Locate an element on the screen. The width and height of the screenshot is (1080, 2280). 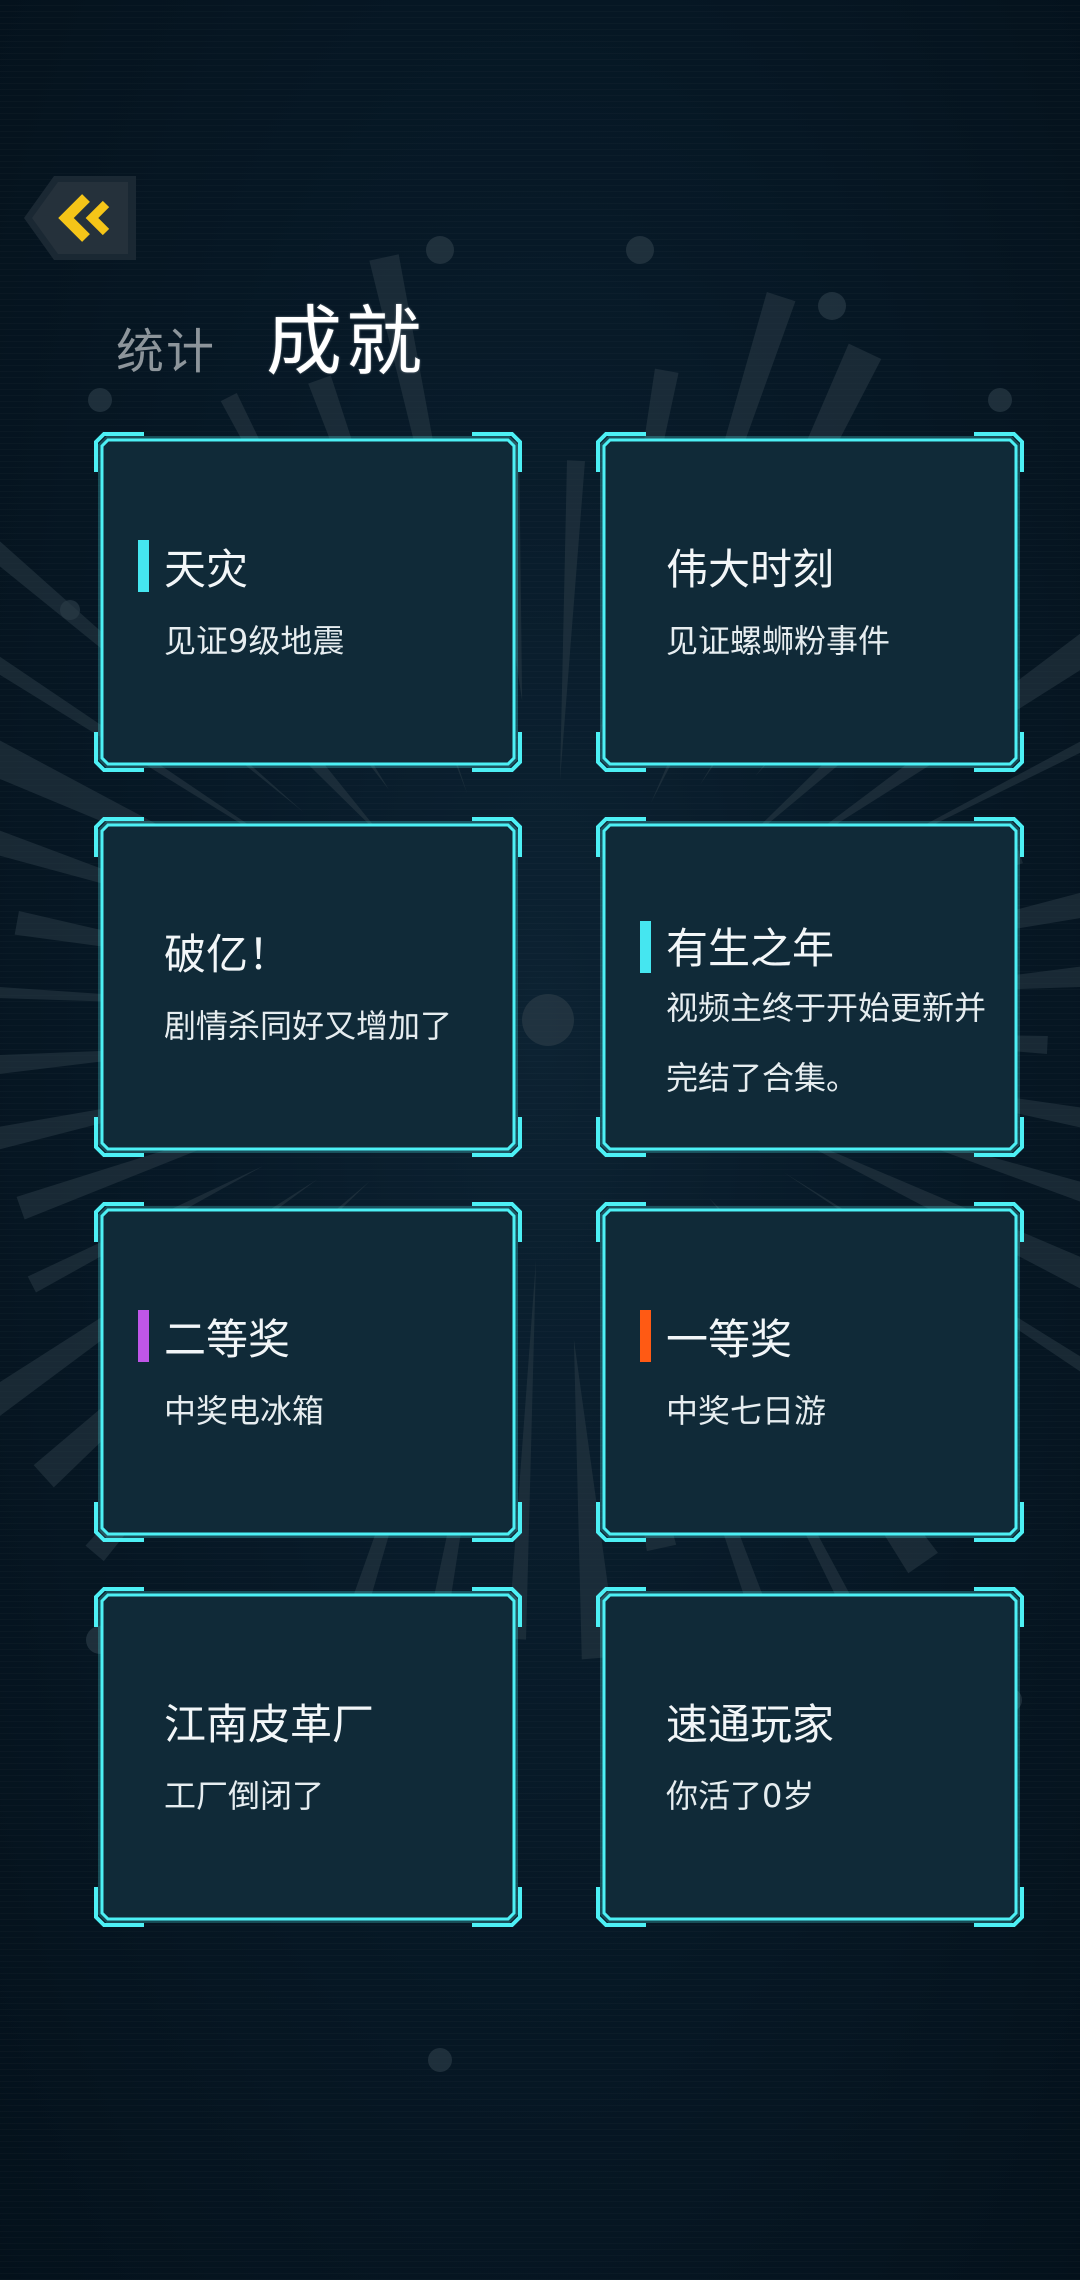
achievement-title: 天灾 is located at coordinates (206, 569).